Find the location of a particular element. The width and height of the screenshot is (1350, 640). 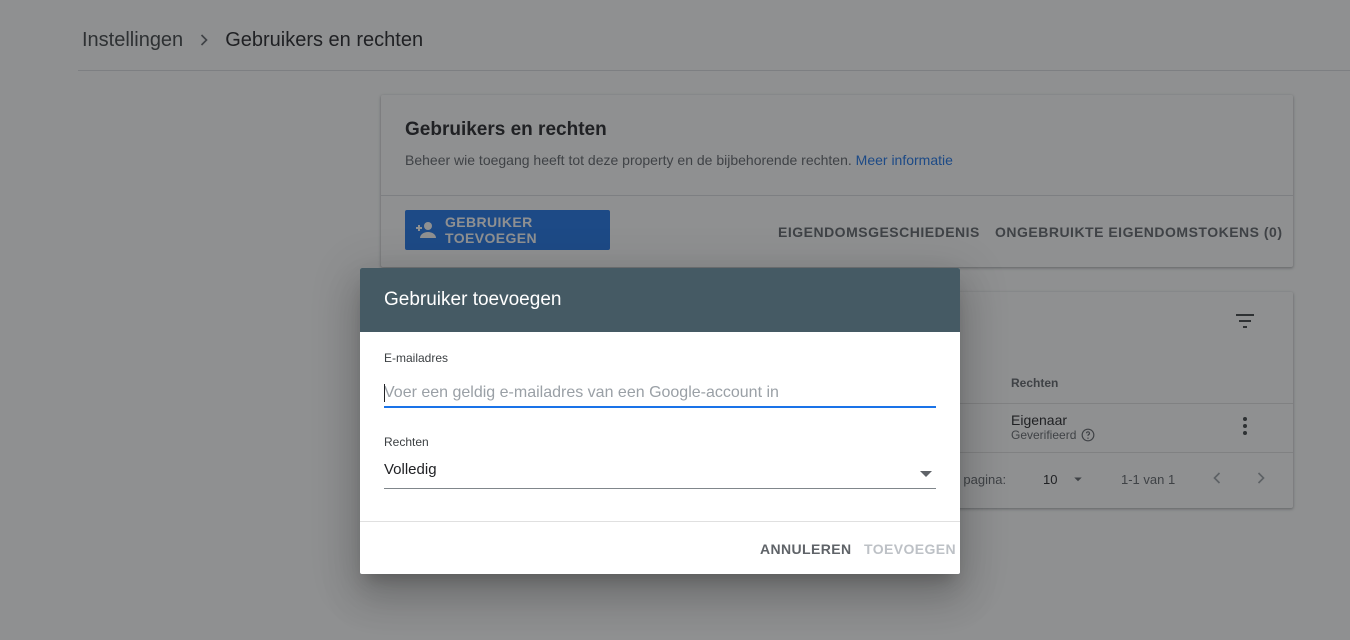

text-cursor is located at coordinates (384, 393).